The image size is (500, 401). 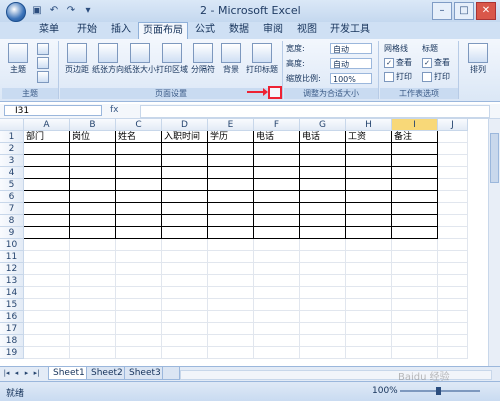 What do you see at coordinates (71, 11) in the screenshot?
I see `redo-icon: ↷` at bounding box center [71, 11].